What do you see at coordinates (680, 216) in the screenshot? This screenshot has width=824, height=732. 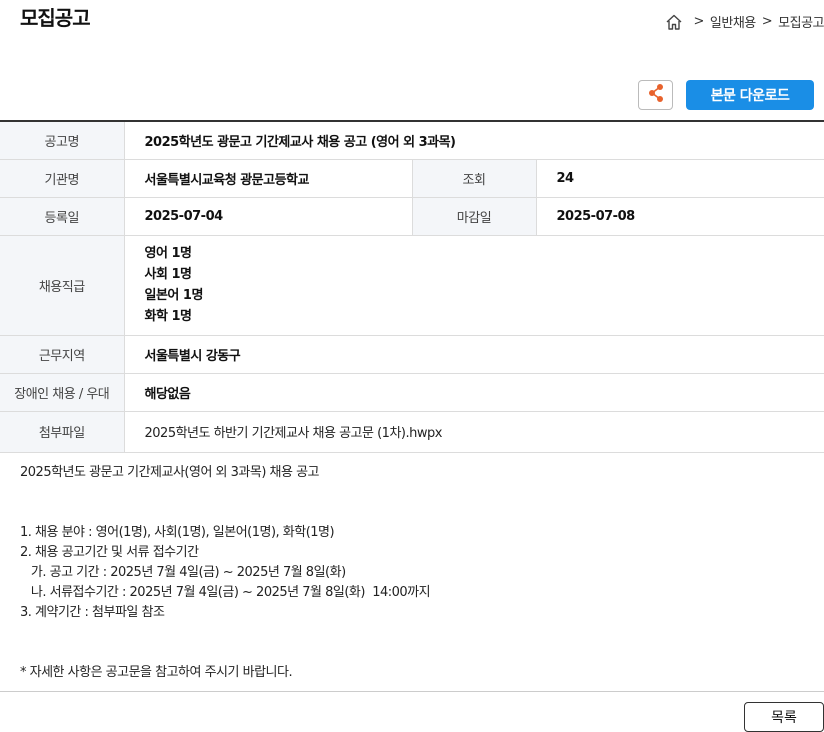 I see `deadline-value: 2025-07-08` at bounding box center [680, 216].